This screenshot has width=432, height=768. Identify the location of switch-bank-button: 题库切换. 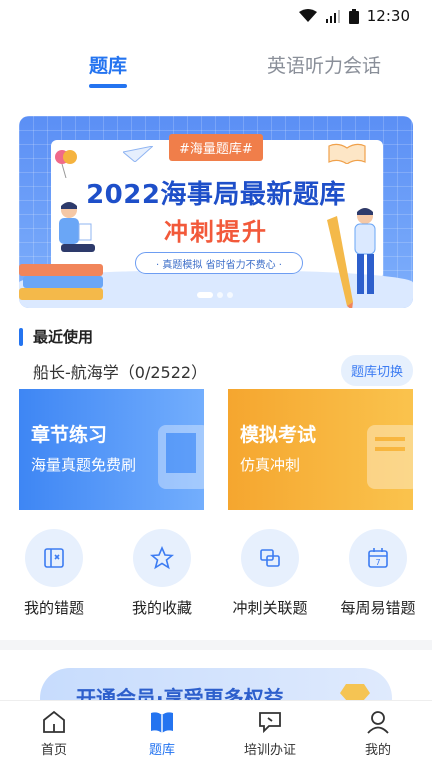
(376, 370).